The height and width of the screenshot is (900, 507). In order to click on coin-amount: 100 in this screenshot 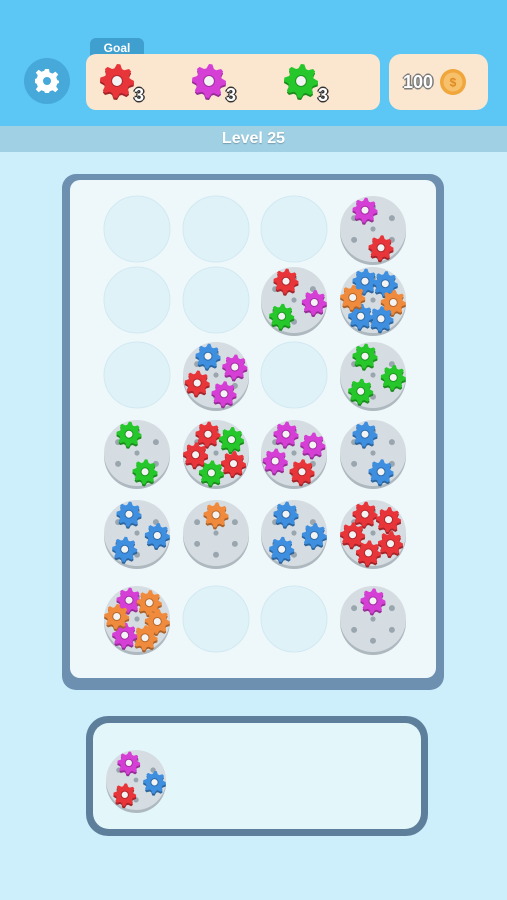, I will do `click(418, 81)`.